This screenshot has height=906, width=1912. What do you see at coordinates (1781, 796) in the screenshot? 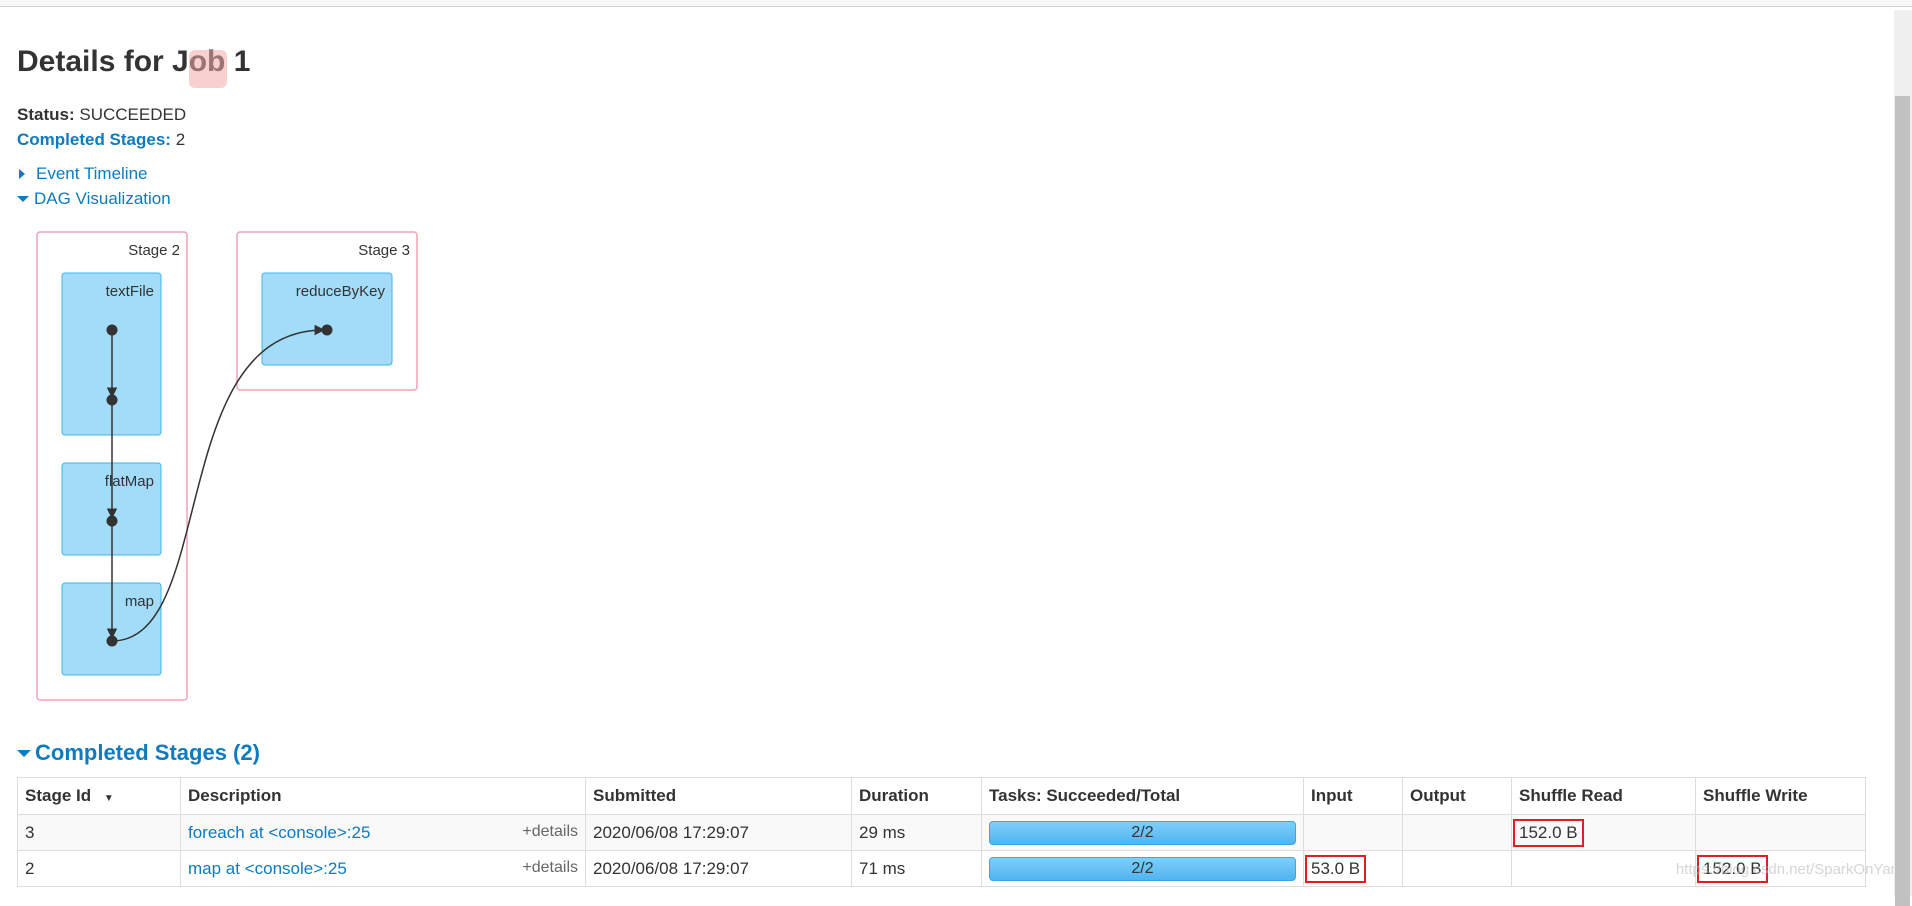
I see `col-shuffle-write: Shuffle Write` at bounding box center [1781, 796].